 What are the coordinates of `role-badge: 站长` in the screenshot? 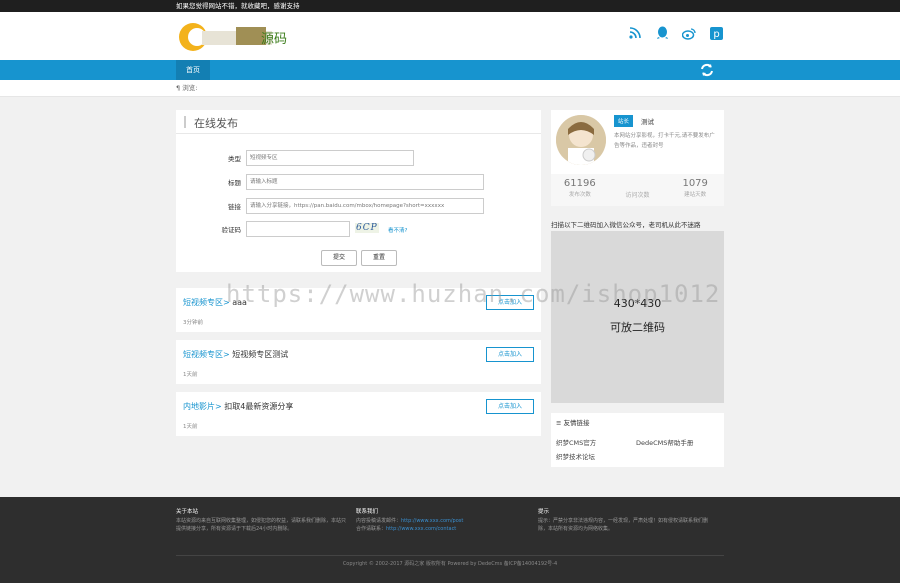 It's located at (624, 121).